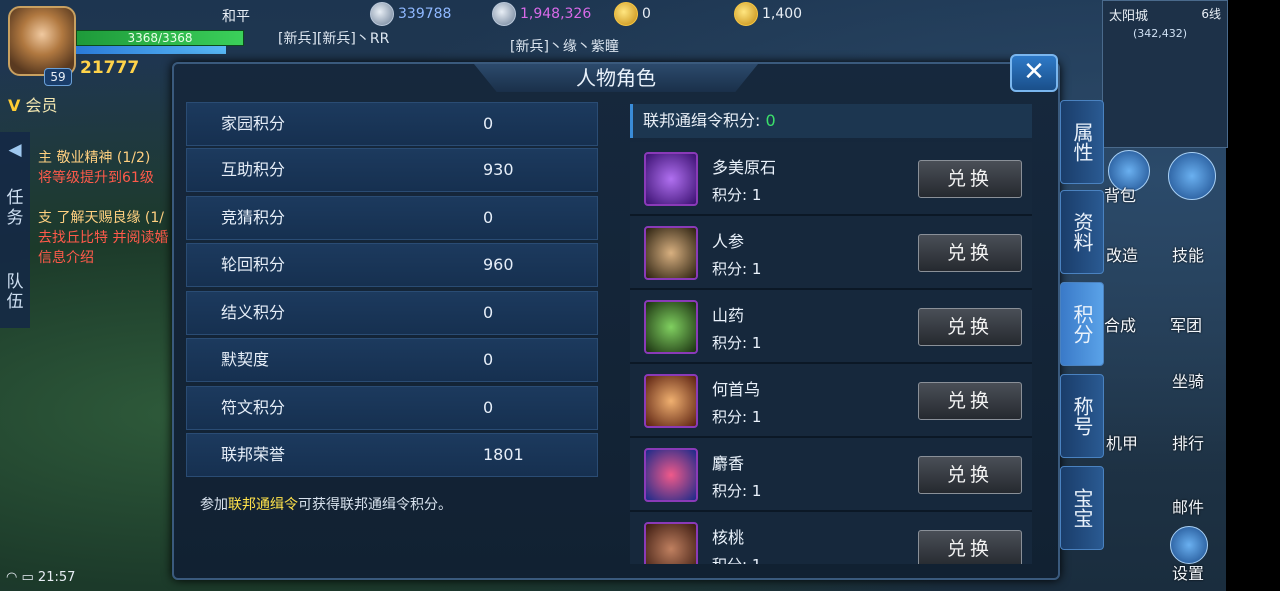 The image size is (1280, 591). What do you see at coordinates (104, 168) in the screenshot?
I see `quest-item: 主 敬业精神 (1/2) 将等级提升到61级` at bounding box center [104, 168].